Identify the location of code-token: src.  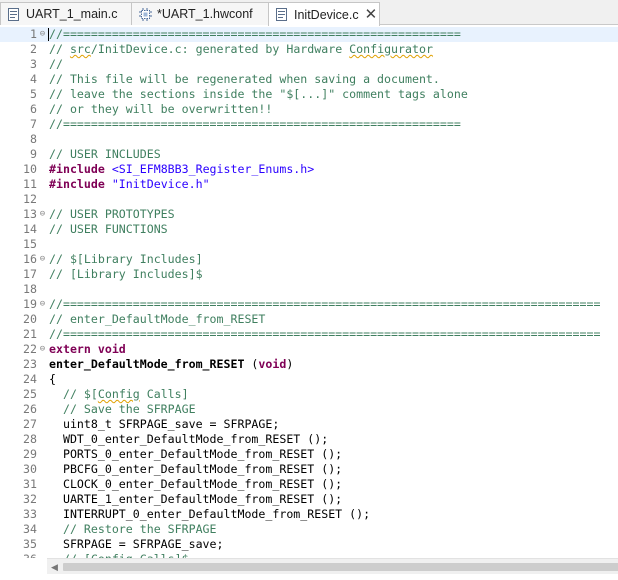
(80, 49).